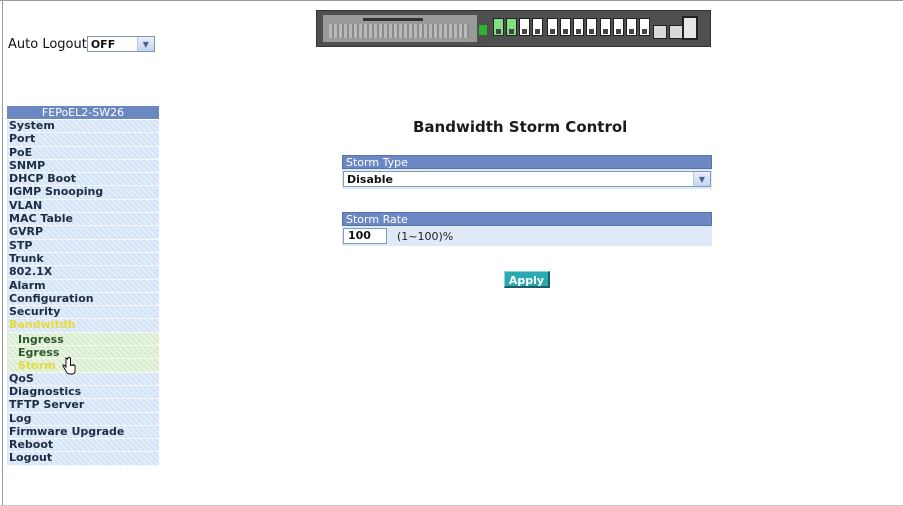  Describe the element at coordinates (451, 0) in the screenshot. I see `frame-top-border` at that location.